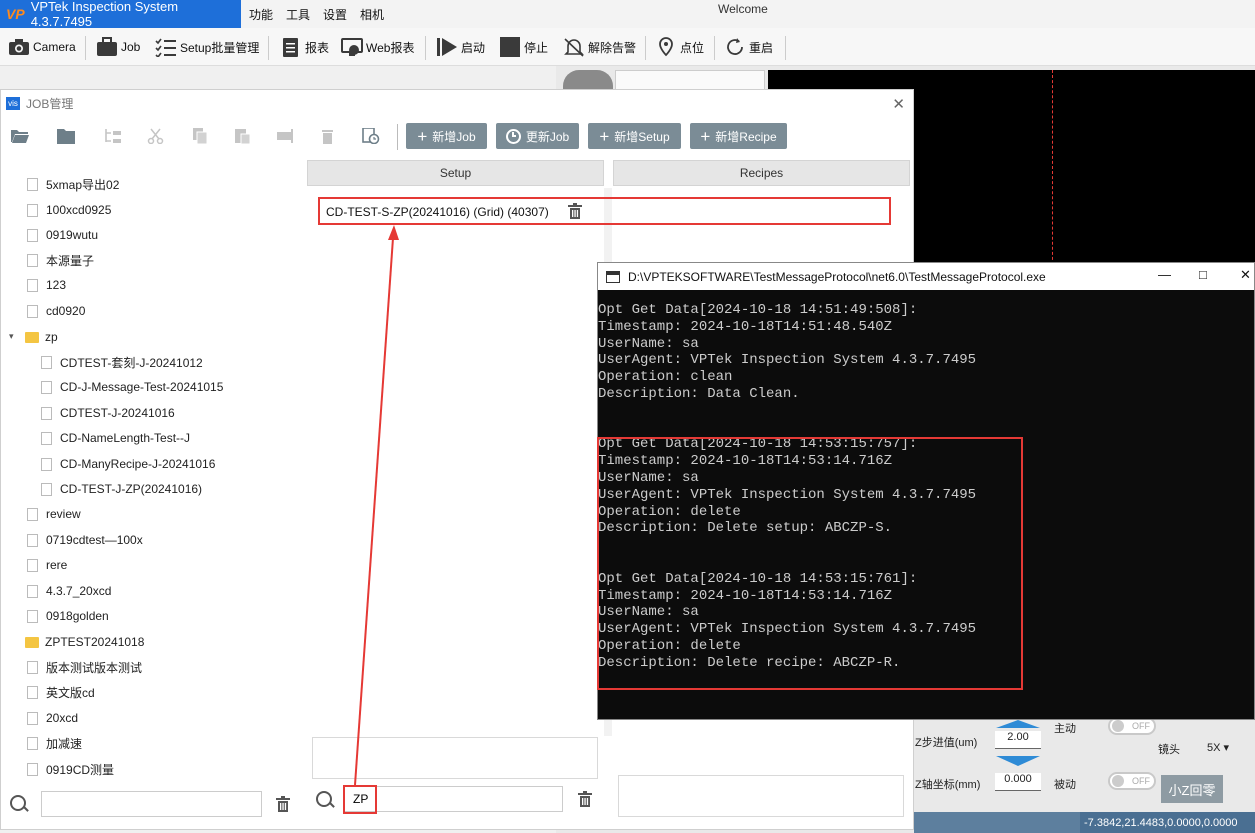  What do you see at coordinates (1218, 747) in the screenshot?
I see `lens-select: 5X ▾` at bounding box center [1218, 747].